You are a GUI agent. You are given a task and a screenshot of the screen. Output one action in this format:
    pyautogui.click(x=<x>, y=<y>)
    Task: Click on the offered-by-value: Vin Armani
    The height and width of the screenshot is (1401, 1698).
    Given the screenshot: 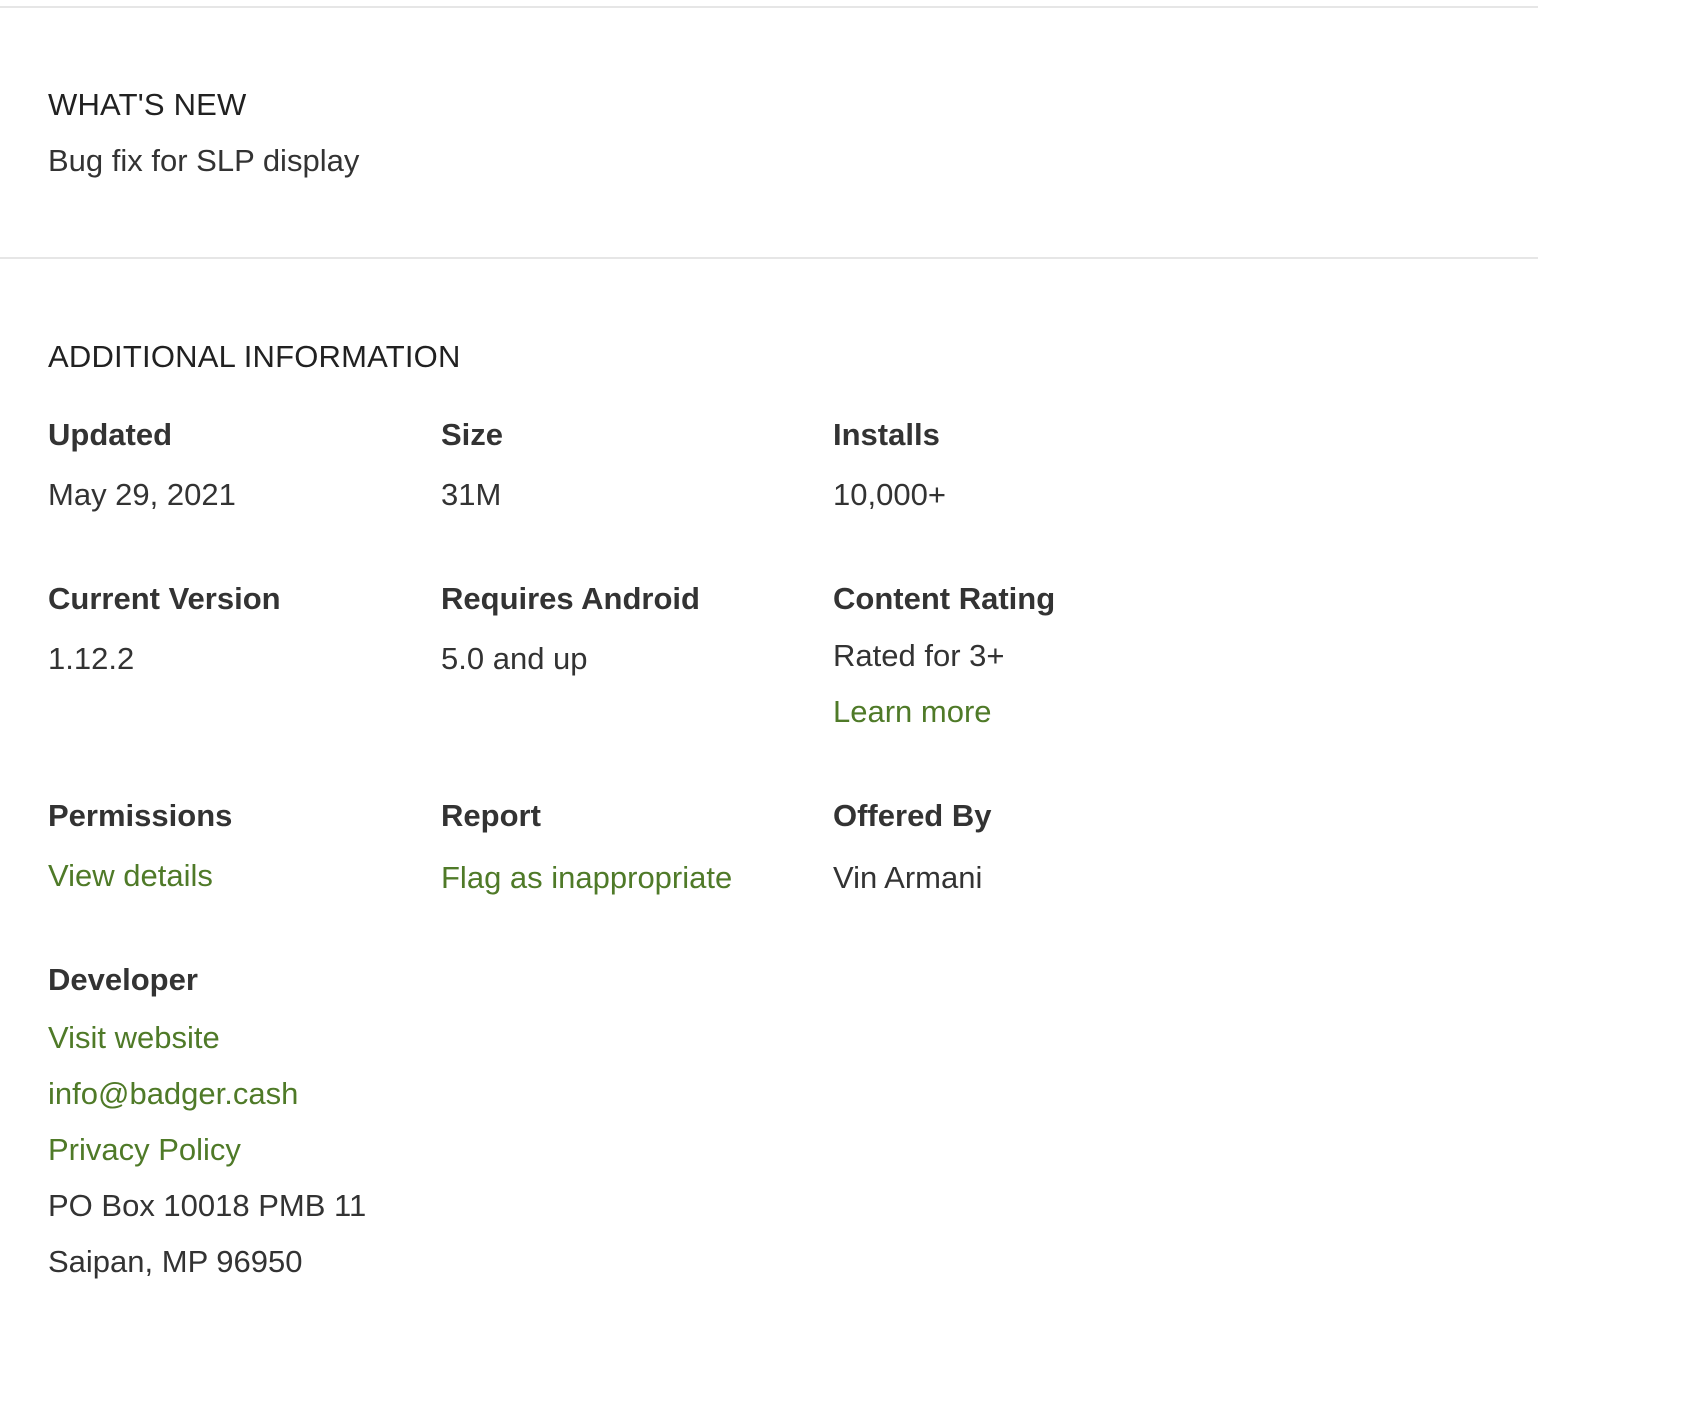 What is the action you would take?
    pyautogui.click(x=908, y=877)
    